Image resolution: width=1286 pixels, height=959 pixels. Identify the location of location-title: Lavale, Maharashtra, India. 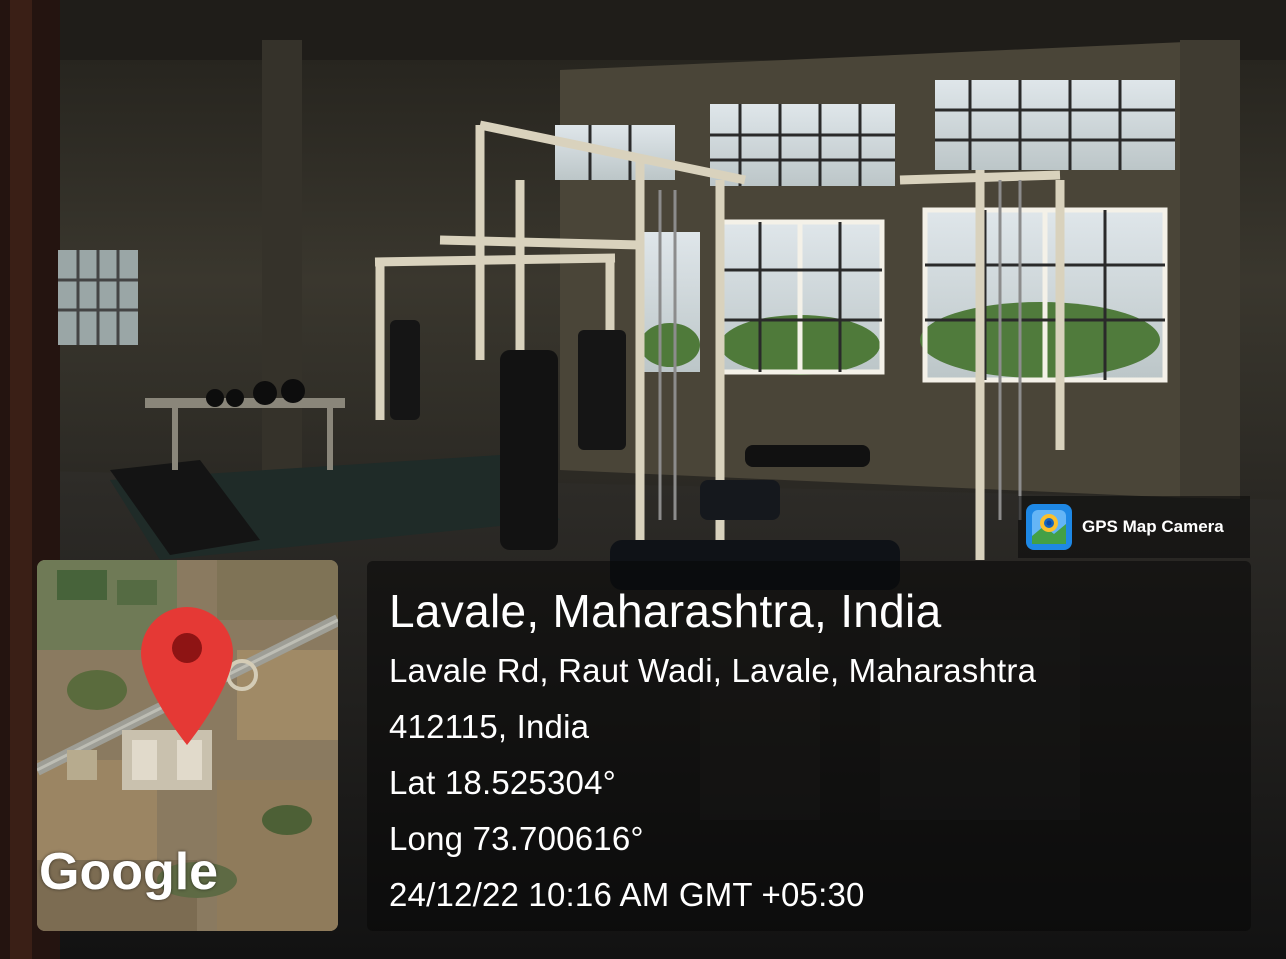
(665, 611).